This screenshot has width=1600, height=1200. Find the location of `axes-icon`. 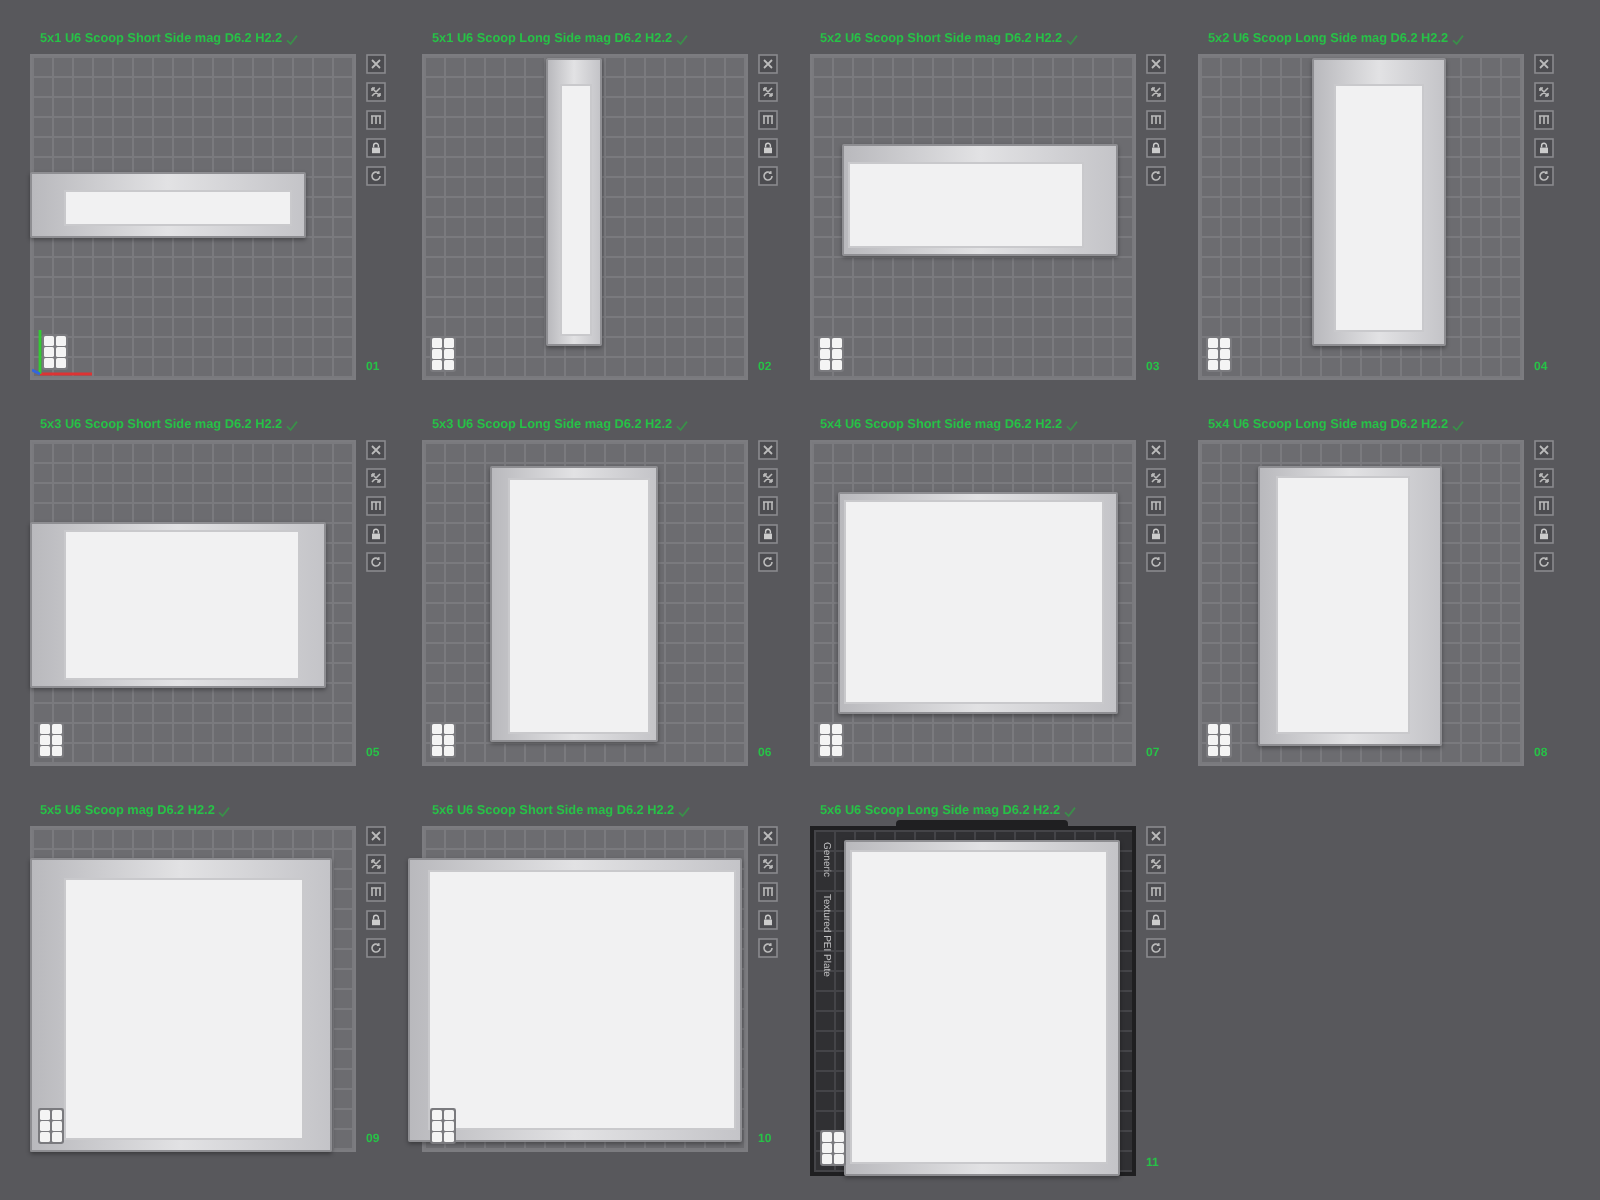

axes-icon is located at coordinates (62, 354).